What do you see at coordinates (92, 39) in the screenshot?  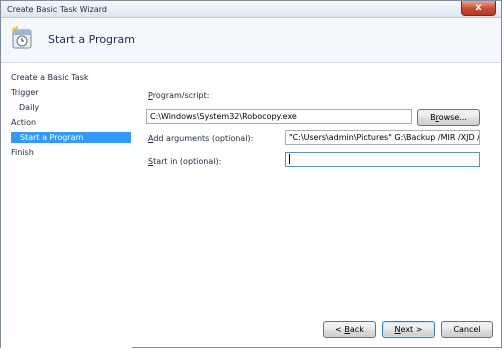 I see `page-title: Start a Program` at bounding box center [92, 39].